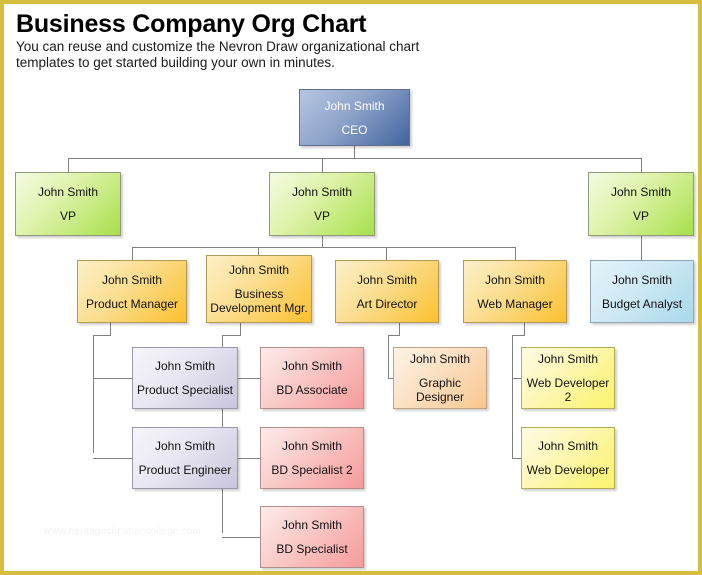  Describe the element at coordinates (641, 248) in the screenshot. I see `connector-budget-analyst` at that location.